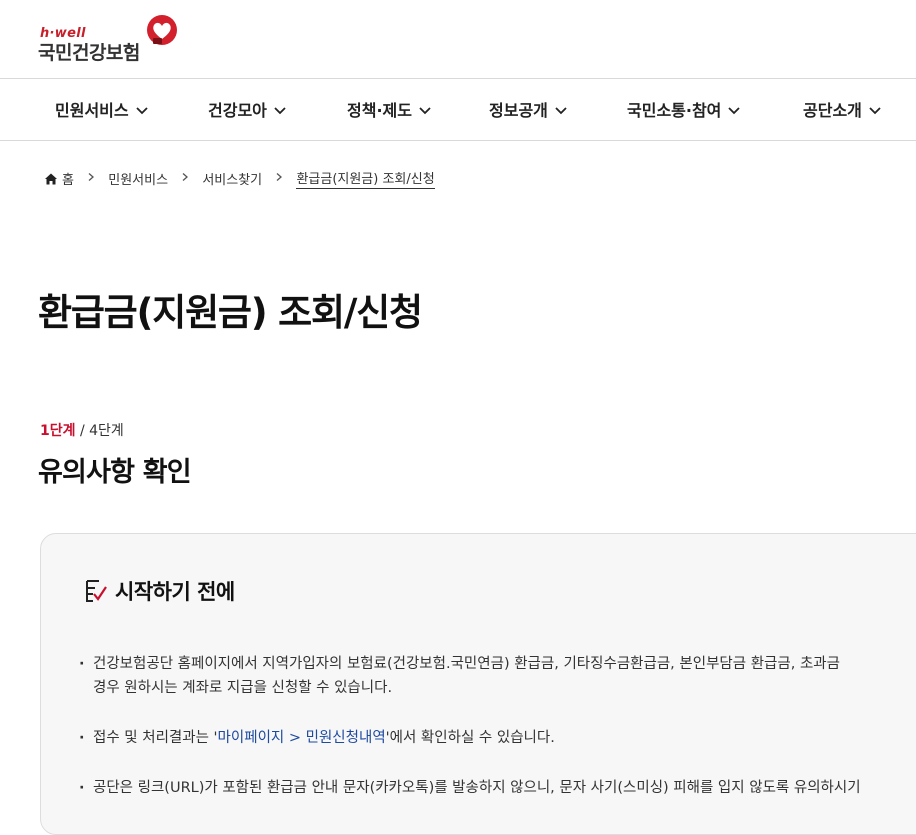 The height and width of the screenshot is (835, 916). I want to click on checklist-icon, so click(96, 591).